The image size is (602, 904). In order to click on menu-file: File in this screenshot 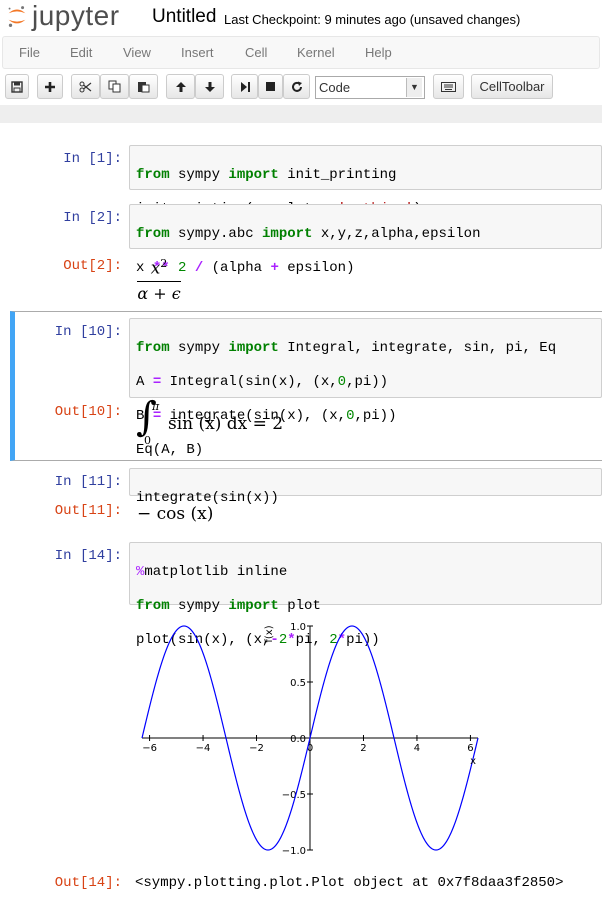, I will do `click(29, 52)`.